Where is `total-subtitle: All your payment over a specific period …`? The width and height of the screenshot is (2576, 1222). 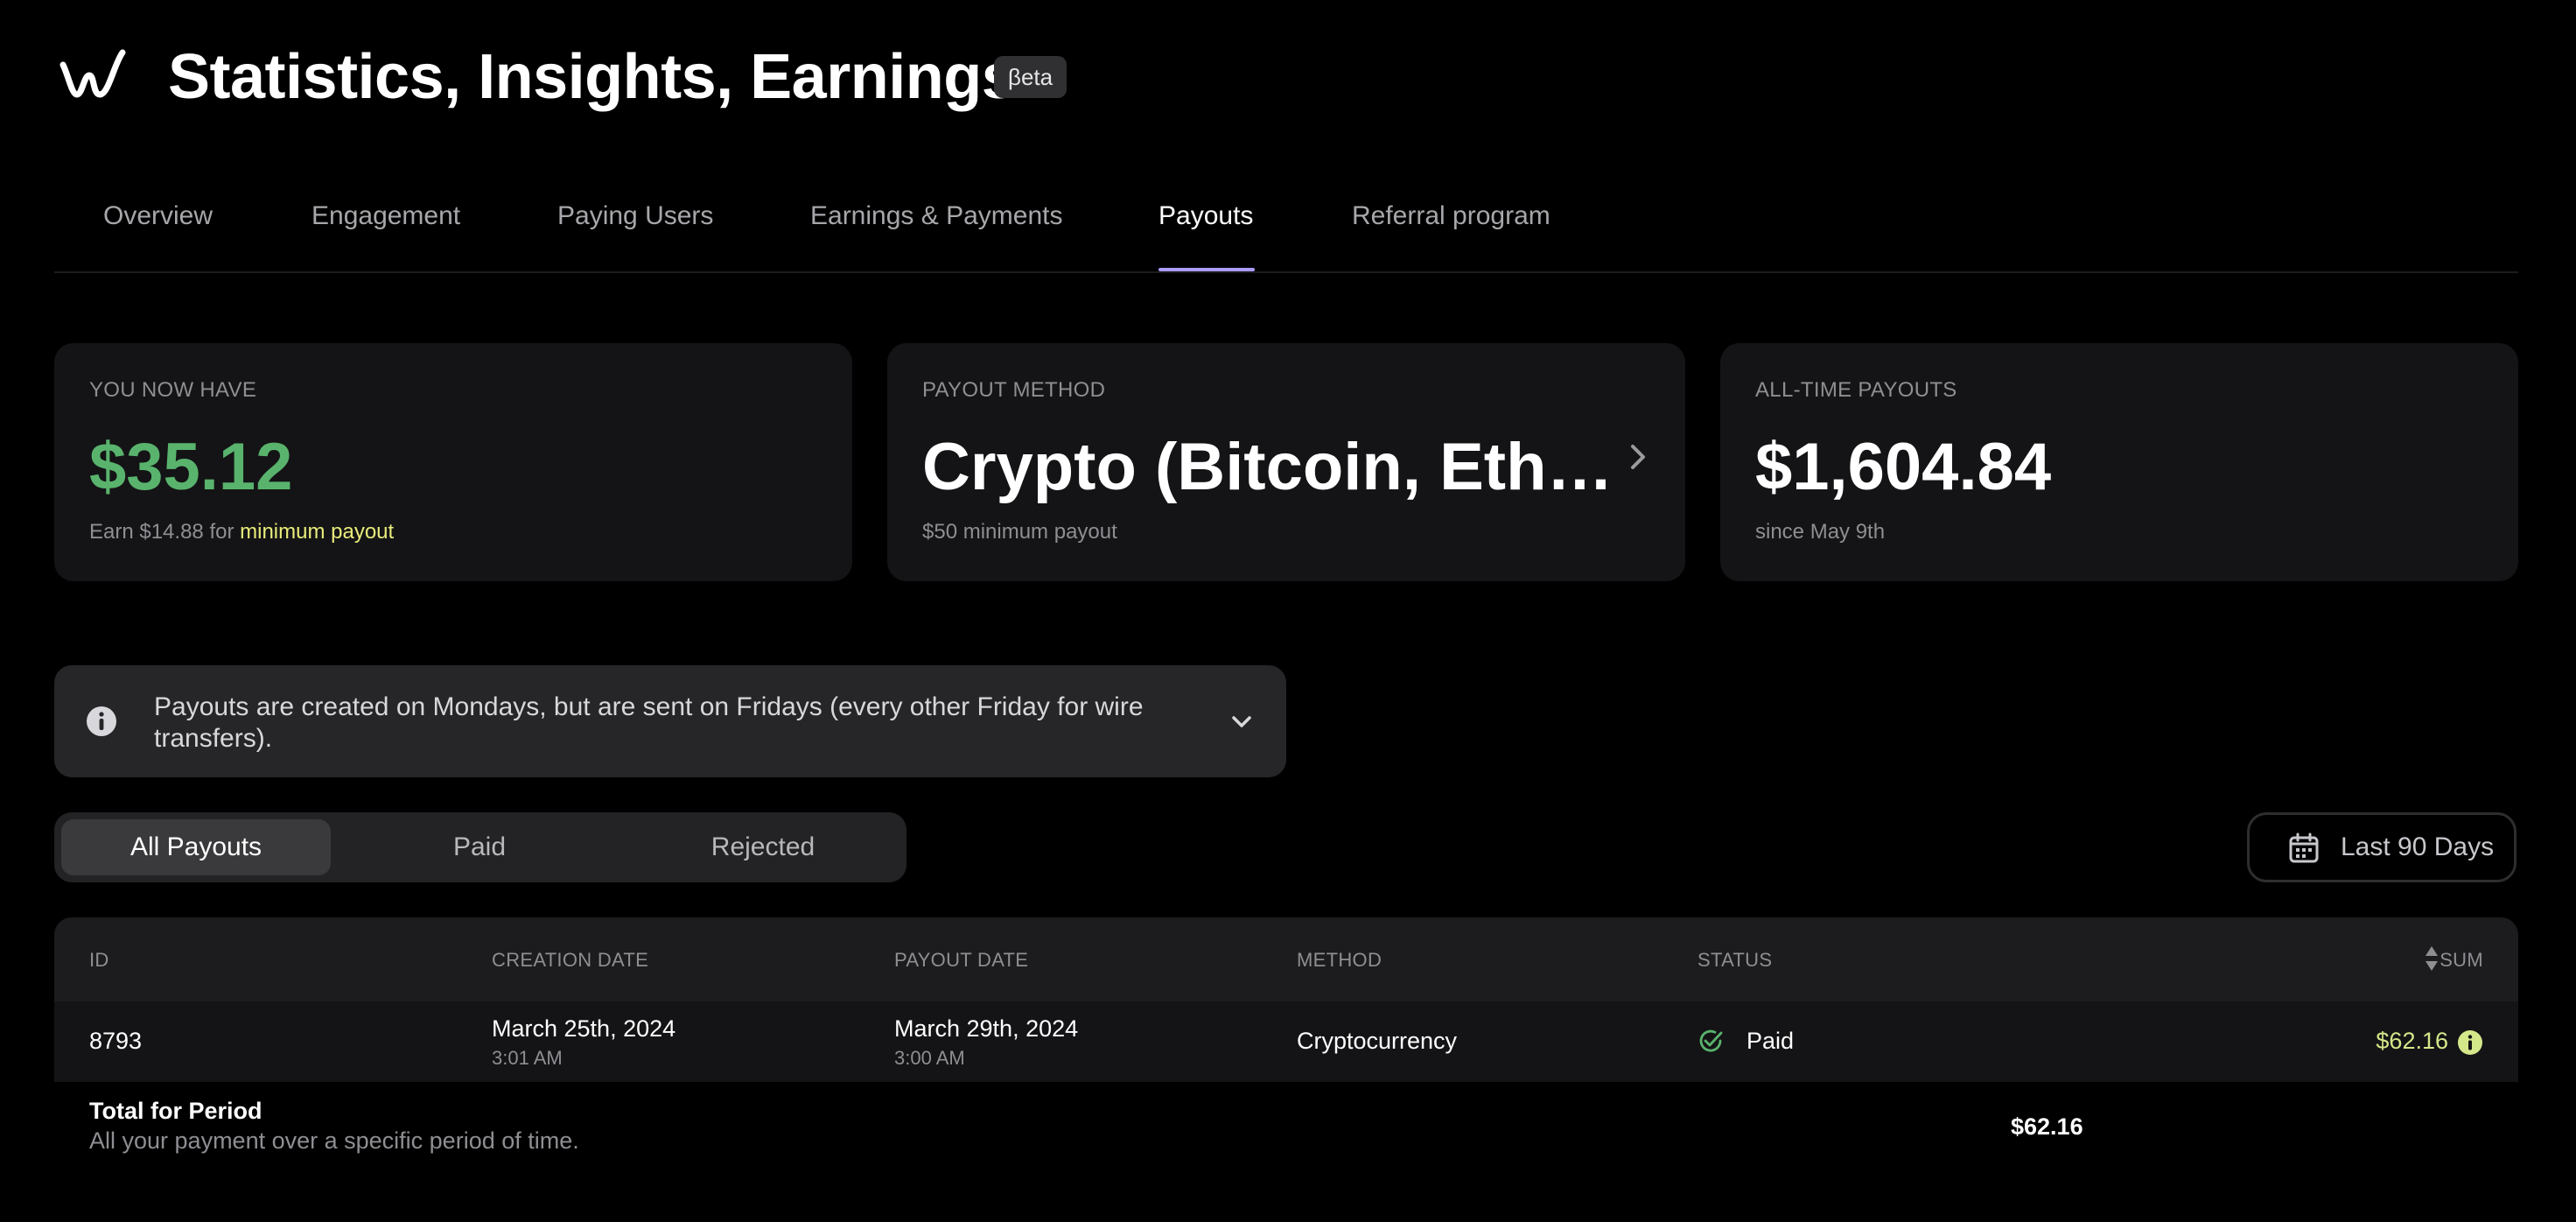 total-subtitle: All your payment over a specific period … is located at coordinates (334, 1140).